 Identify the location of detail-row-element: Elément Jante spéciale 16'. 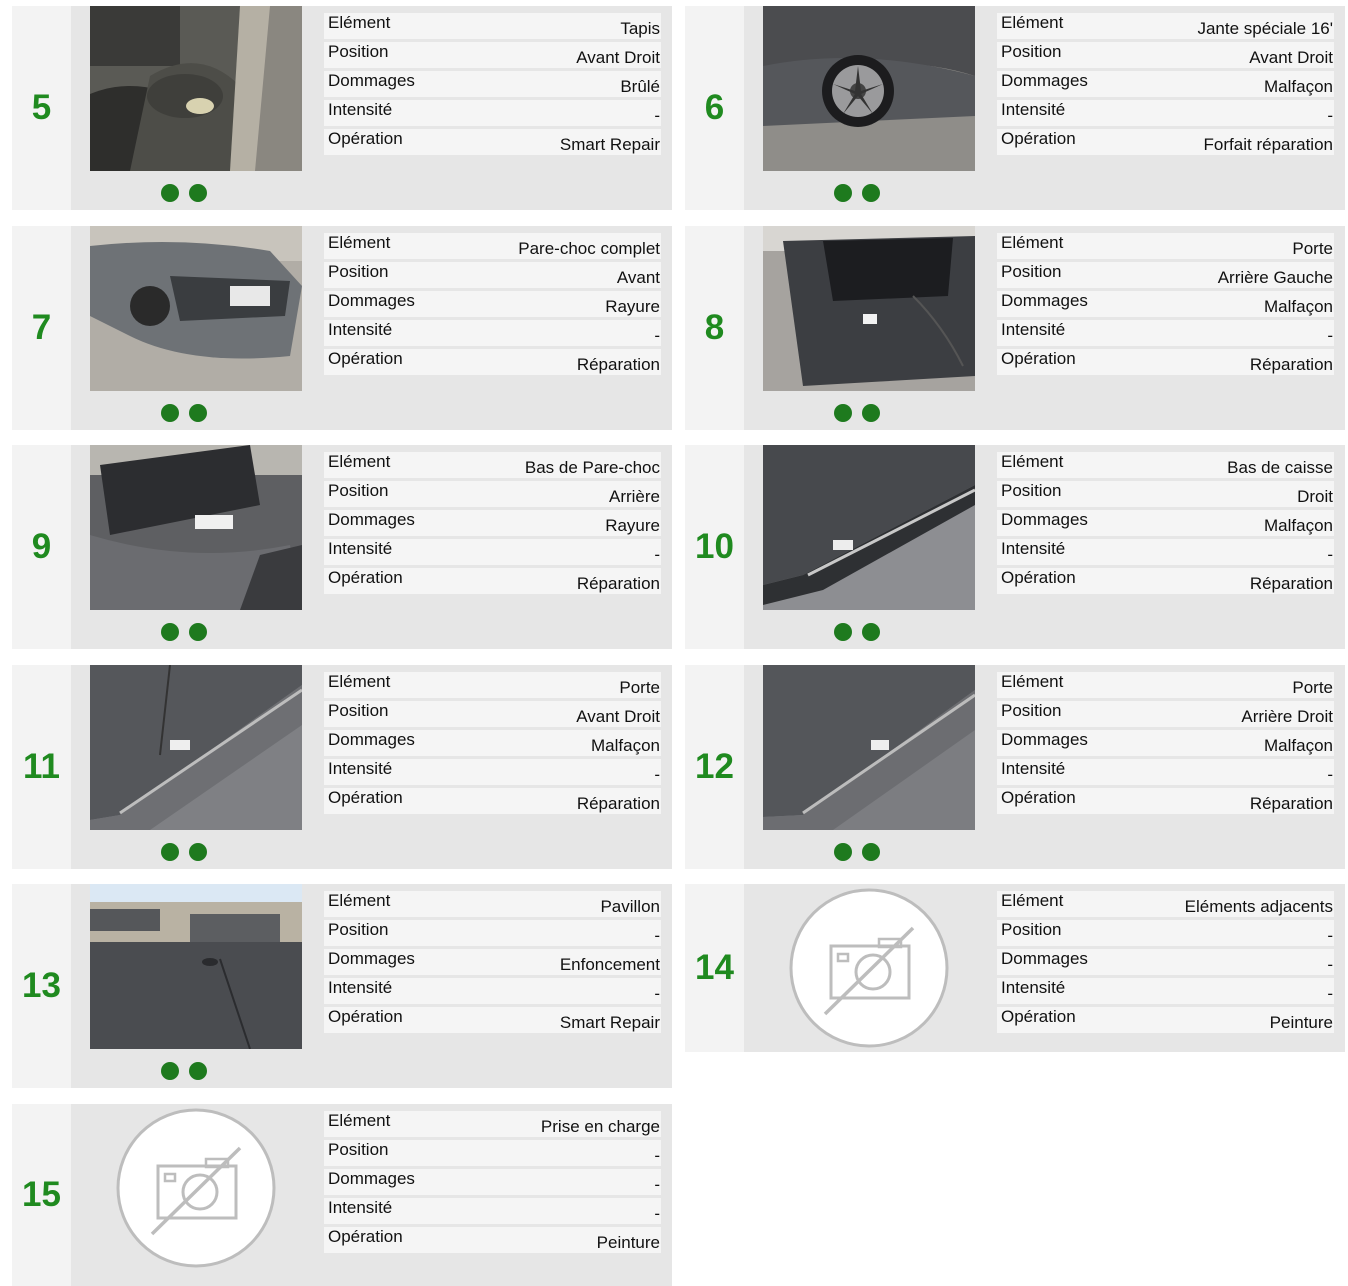
(1165, 26).